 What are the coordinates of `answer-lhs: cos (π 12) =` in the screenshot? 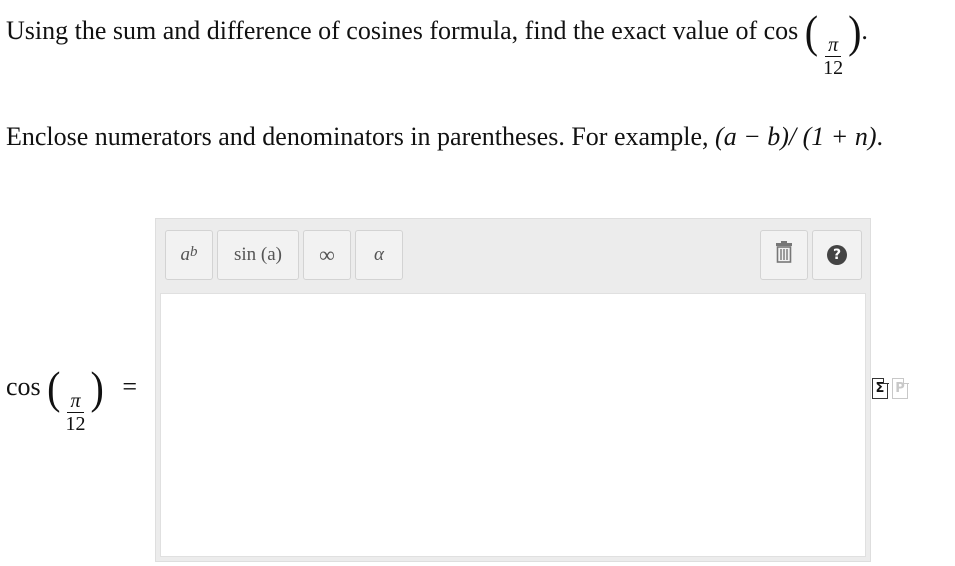 It's located at (71, 398).